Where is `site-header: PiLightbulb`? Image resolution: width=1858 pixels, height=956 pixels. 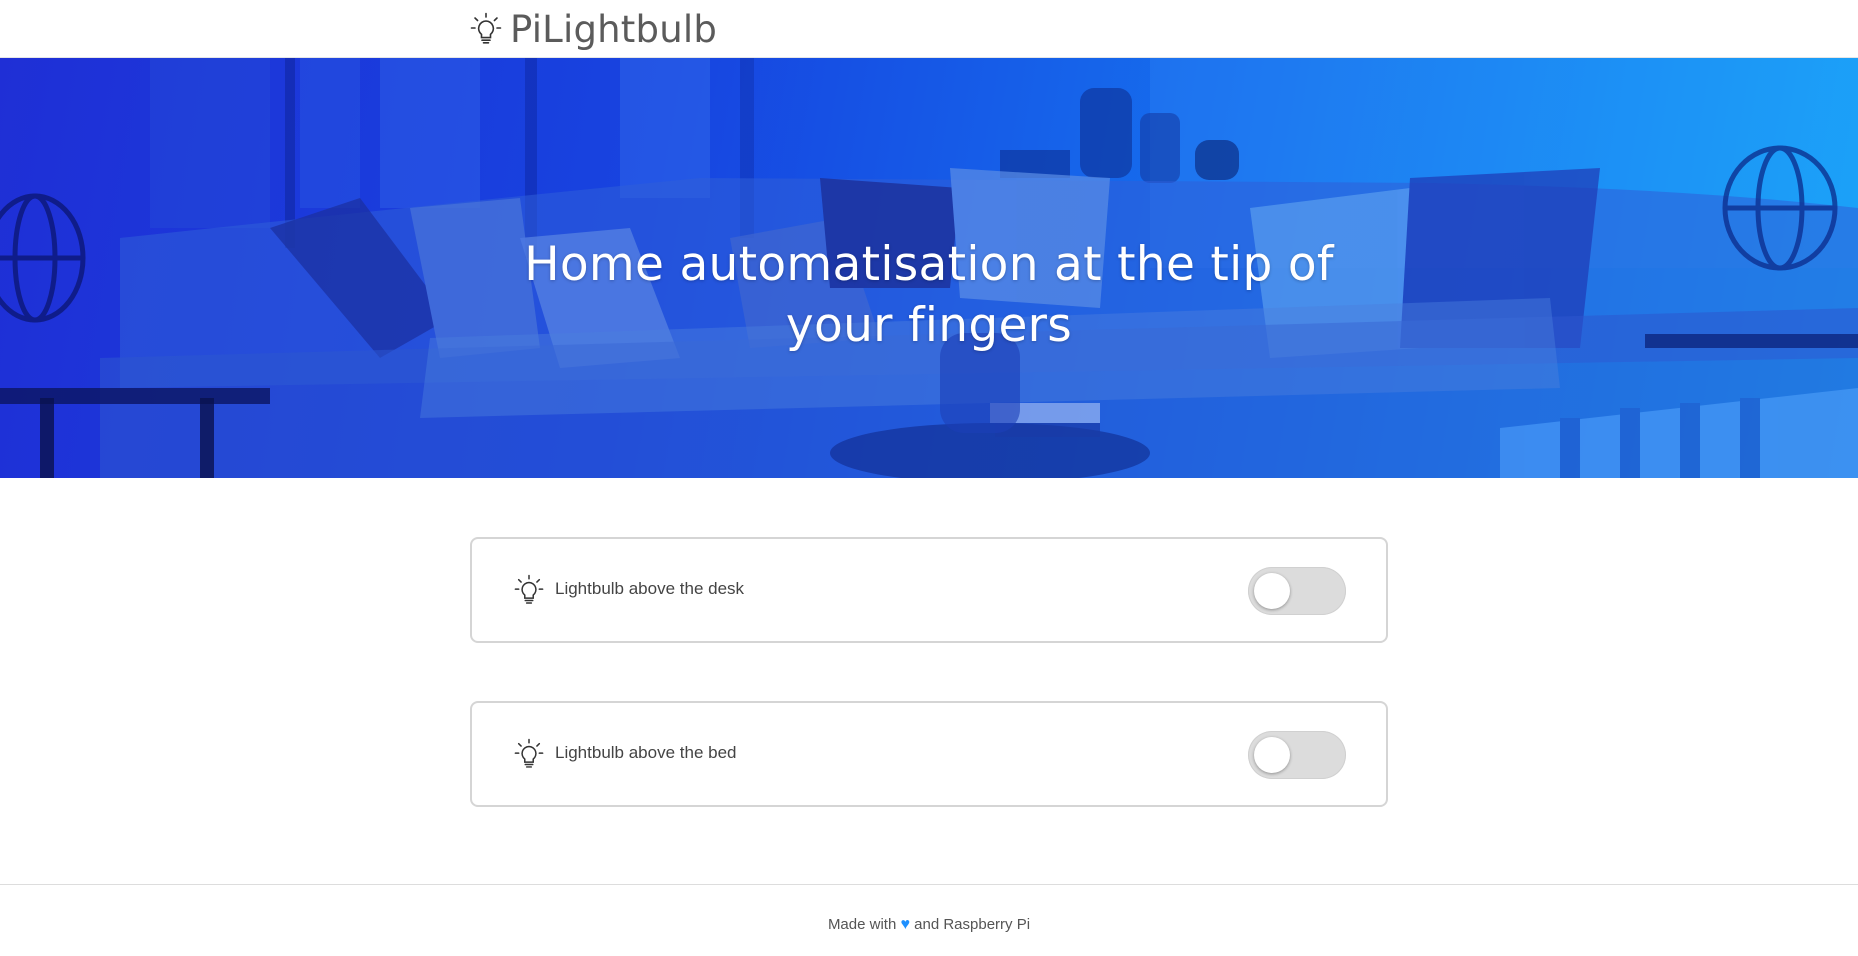
site-header: PiLightbulb is located at coordinates (929, 29).